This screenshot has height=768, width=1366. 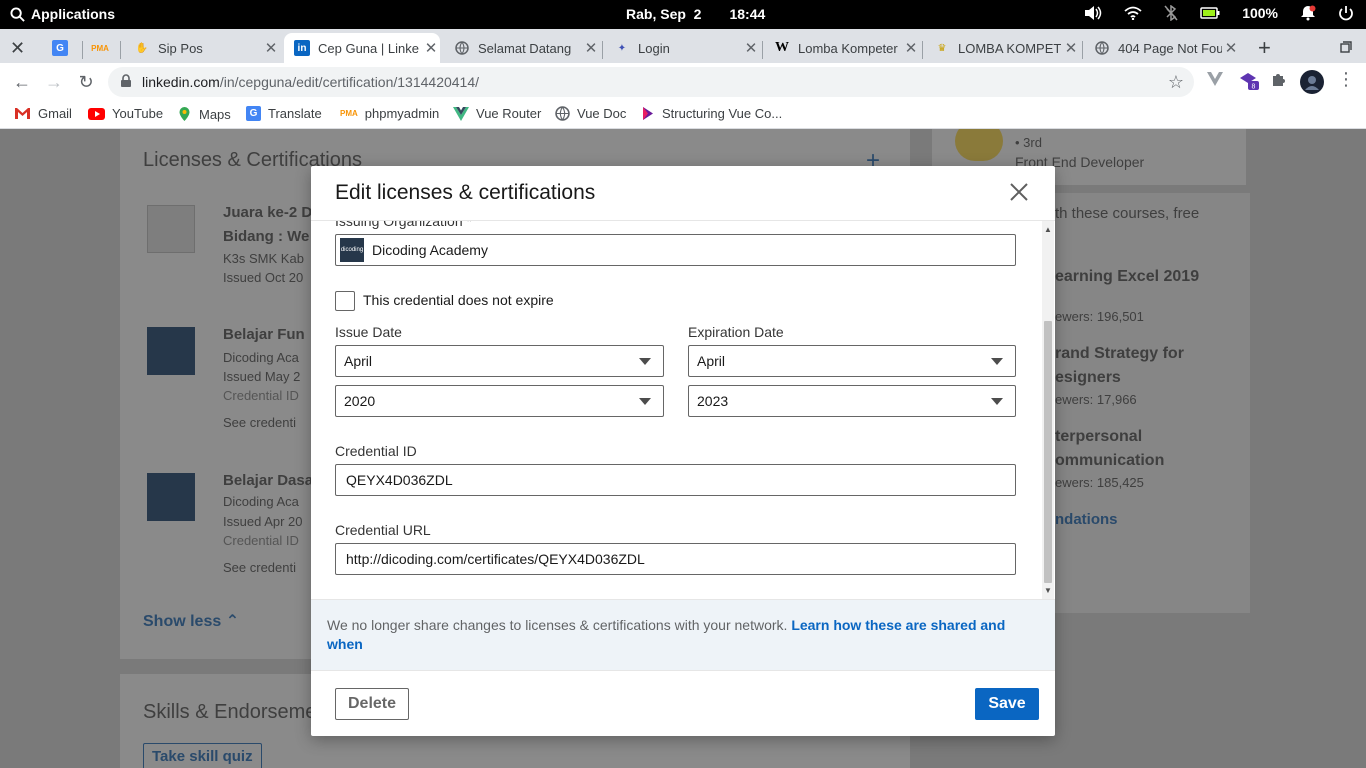 I want to click on delete-button: Delete, so click(x=372, y=704).